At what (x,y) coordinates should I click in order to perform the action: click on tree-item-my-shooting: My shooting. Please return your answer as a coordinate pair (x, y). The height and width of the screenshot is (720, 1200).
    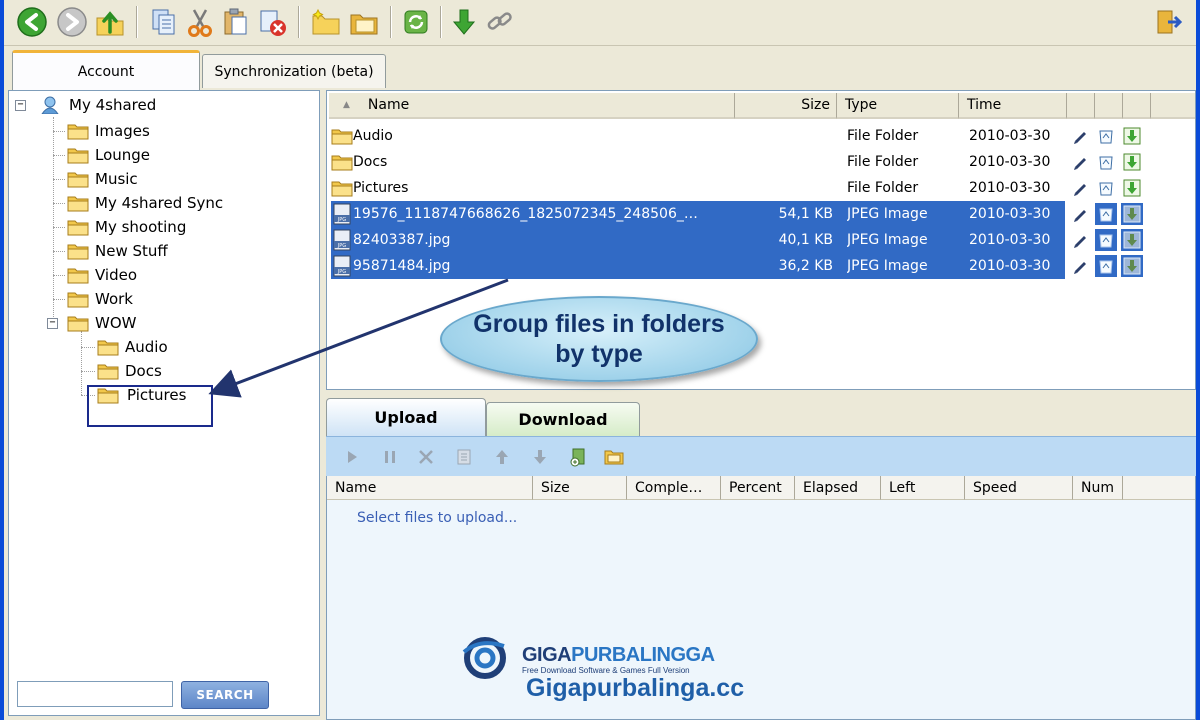
    Looking at the image, I should click on (126, 227).